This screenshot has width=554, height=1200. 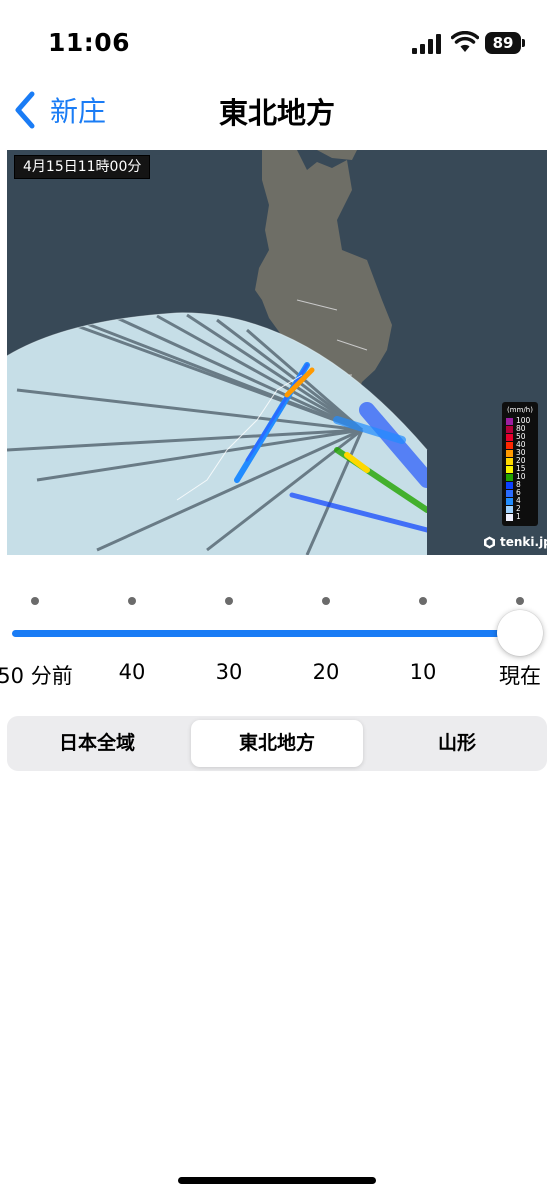 What do you see at coordinates (277, 675) in the screenshot?
I see `slider-labels: 50 分前 40 30 20 10 現在` at bounding box center [277, 675].